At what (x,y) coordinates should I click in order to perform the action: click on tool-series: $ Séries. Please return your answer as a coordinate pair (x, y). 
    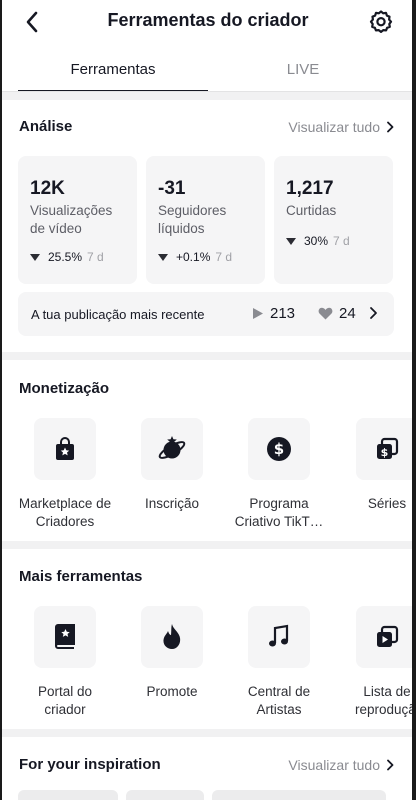
    Looking at the image, I should click on (374, 465).